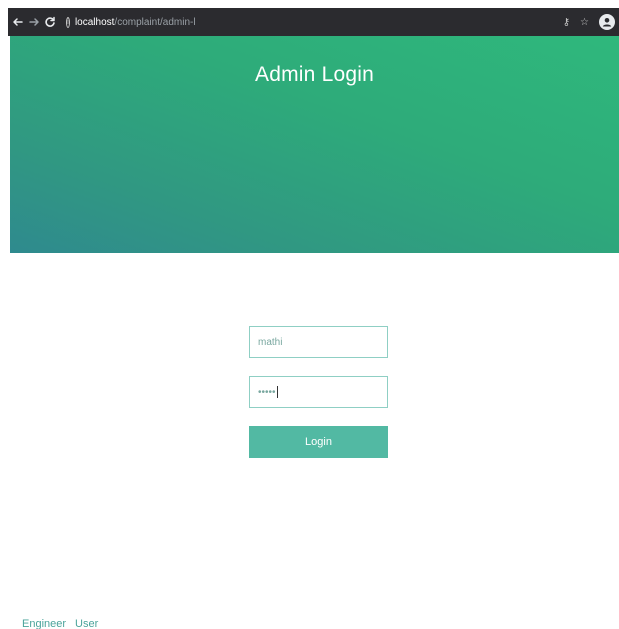 This screenshot has width=619, height=629. I want to click on login-form: mathi ••••• Login, so click(318, 392).